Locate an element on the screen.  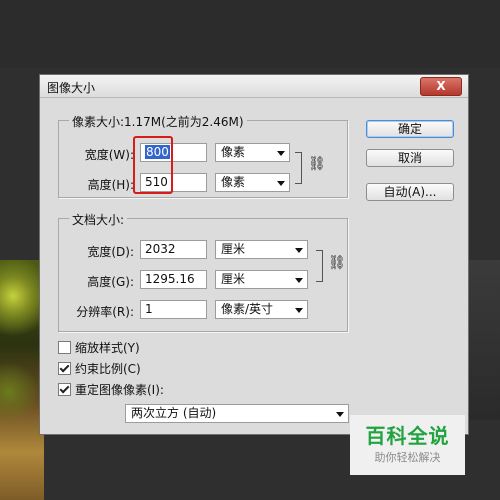
doc-height-input: 1295.16 is located at coordinates (173, 279).